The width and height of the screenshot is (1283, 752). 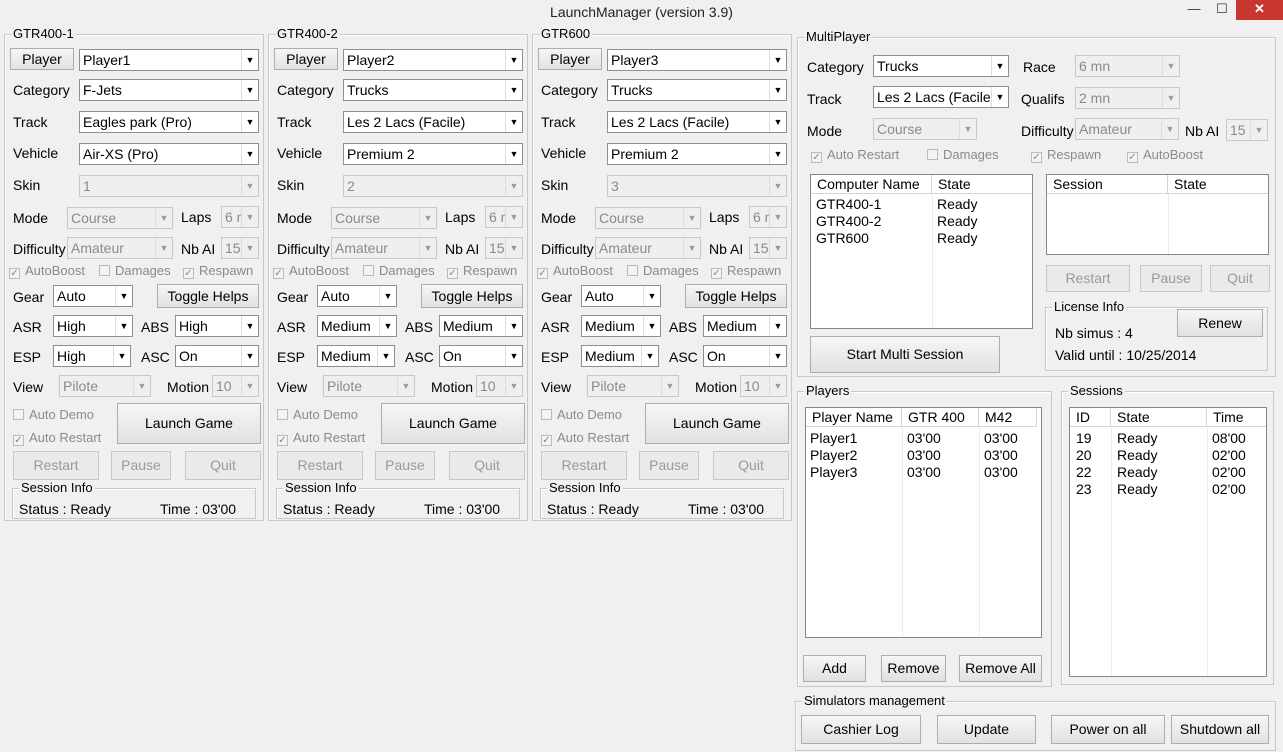 What do you see at coordinates (697, 60) in the screenshot?
I see `player-select: Player3 ▼` at bounding box center [697, 60].